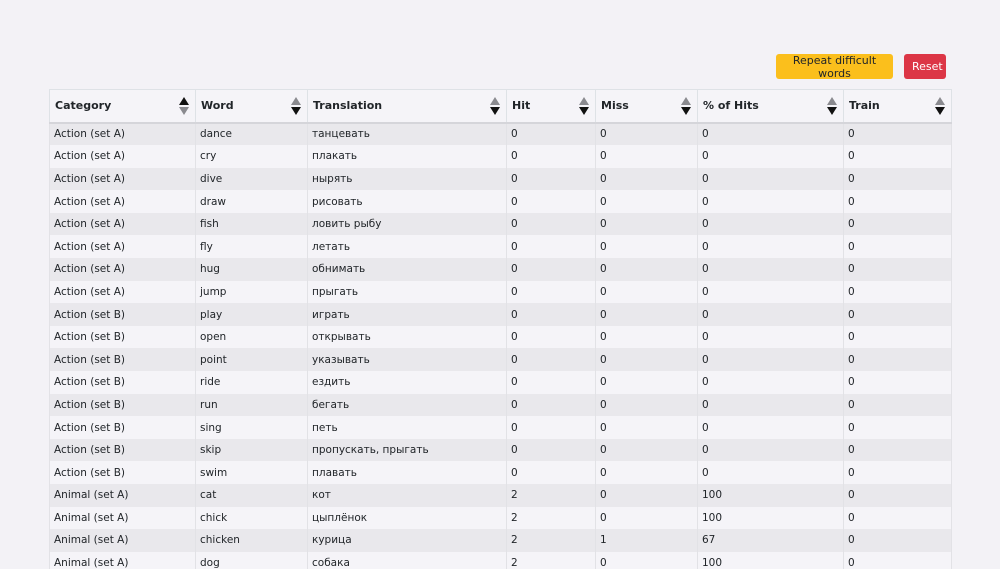  I want to click on cell-word: skip, so click(251, 450).